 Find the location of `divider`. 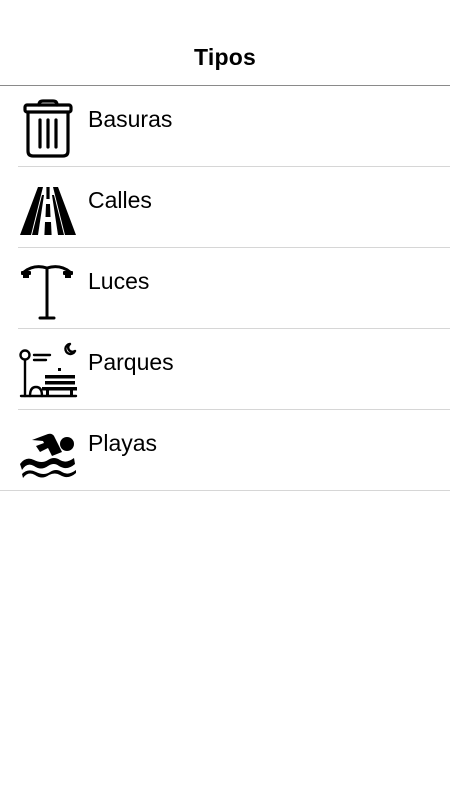

divider is located at coordinates (225, 490).